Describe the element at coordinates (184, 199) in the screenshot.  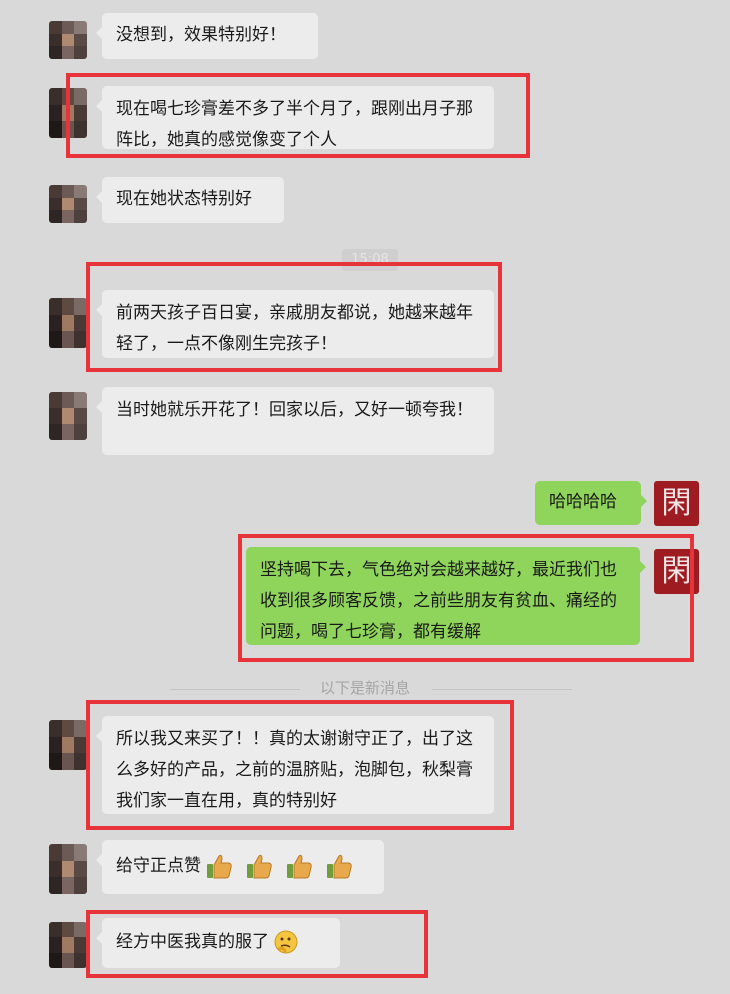
I see `message-text: 现在她状态特别好` at that location.